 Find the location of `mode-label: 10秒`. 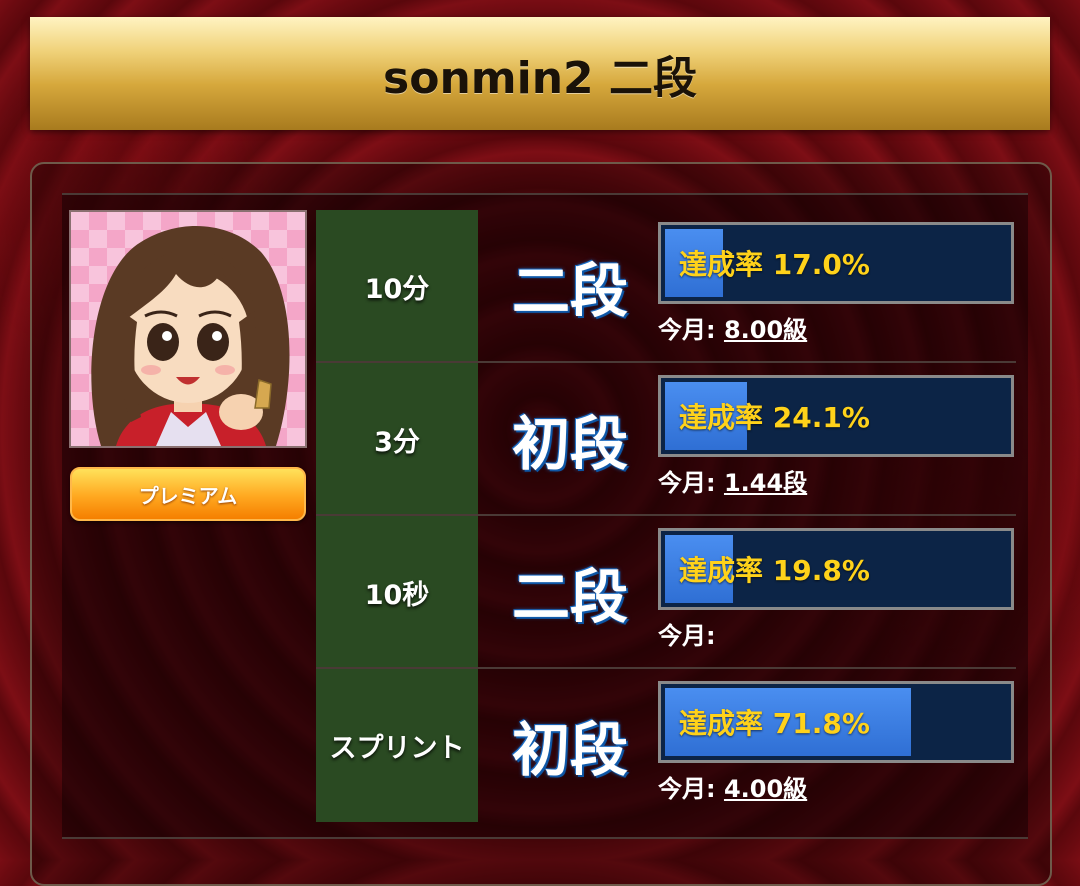

mode-label: 10秒 is located at coordinates (397, 595).